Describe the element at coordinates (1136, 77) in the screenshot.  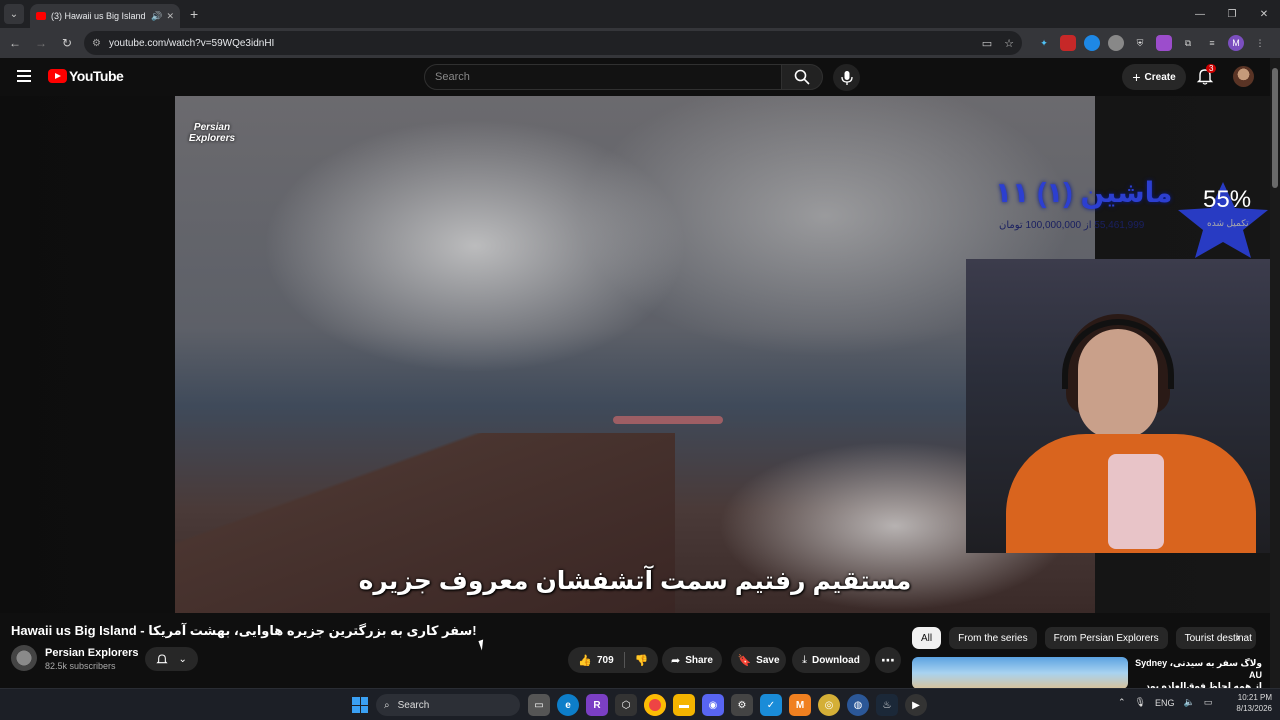
I see `plus-icon: +` at that location.